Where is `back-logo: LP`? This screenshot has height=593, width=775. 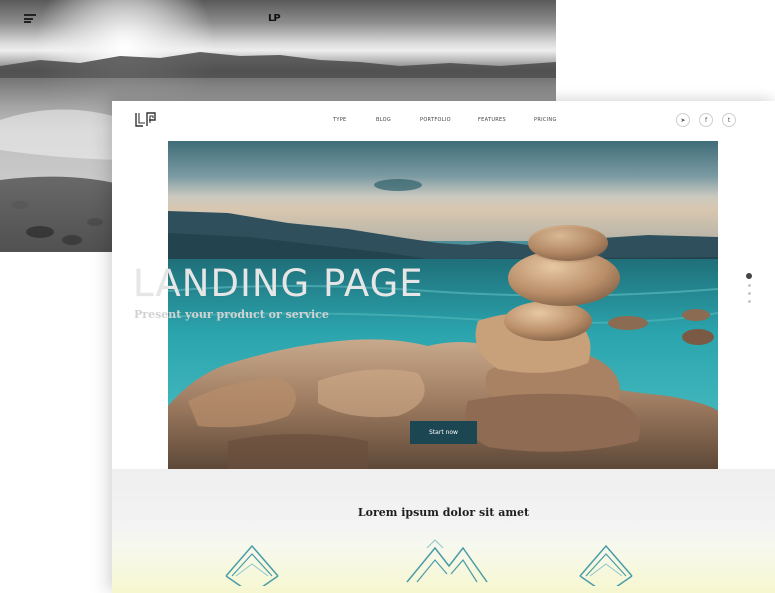
back-logo: LP is located at coordinates (274, 18).